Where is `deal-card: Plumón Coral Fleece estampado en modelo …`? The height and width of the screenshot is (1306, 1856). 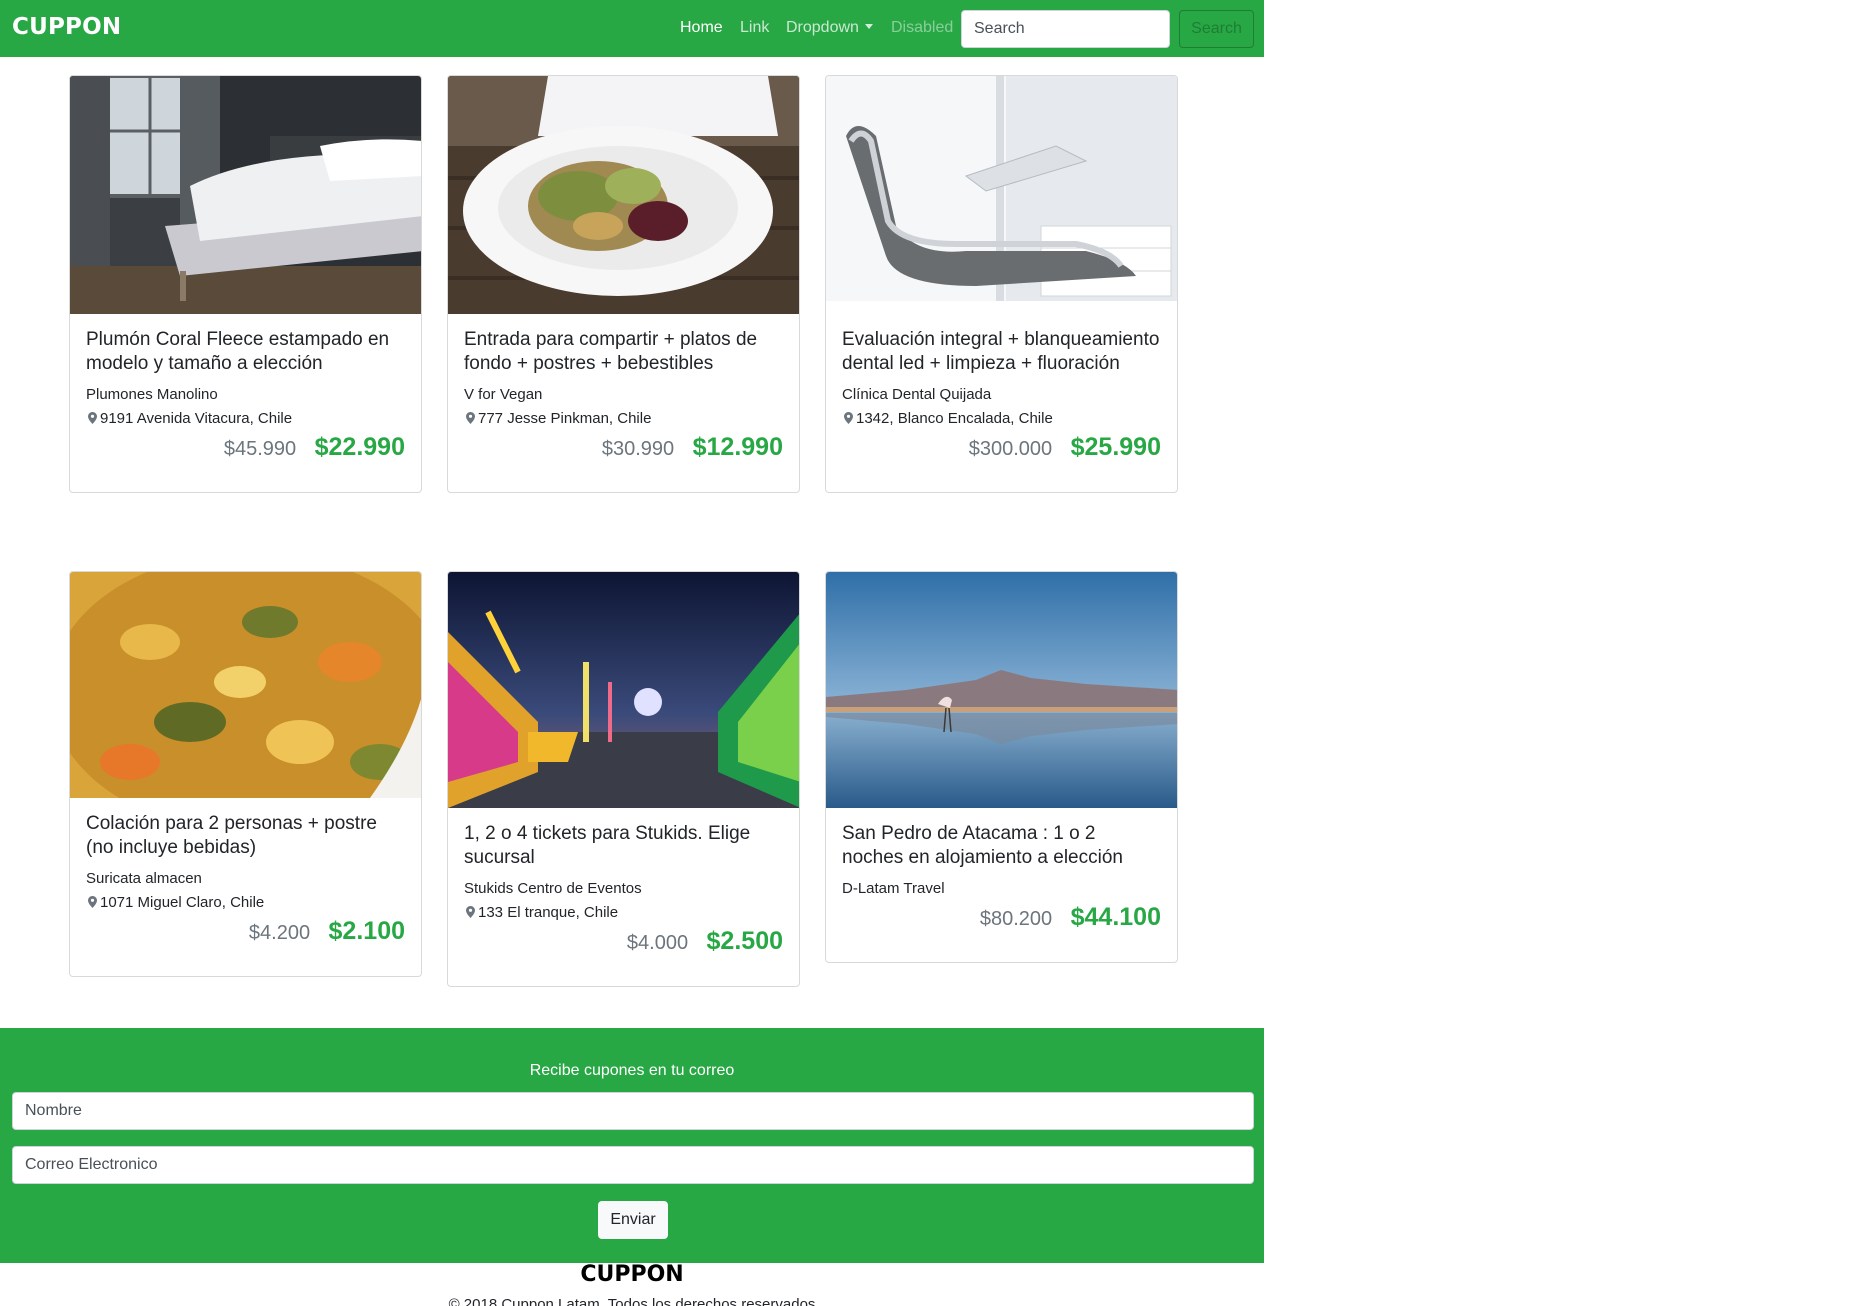 deal-card: Plumón Coral Fleece estampado en modelo … is located at coordinates (245, 284).